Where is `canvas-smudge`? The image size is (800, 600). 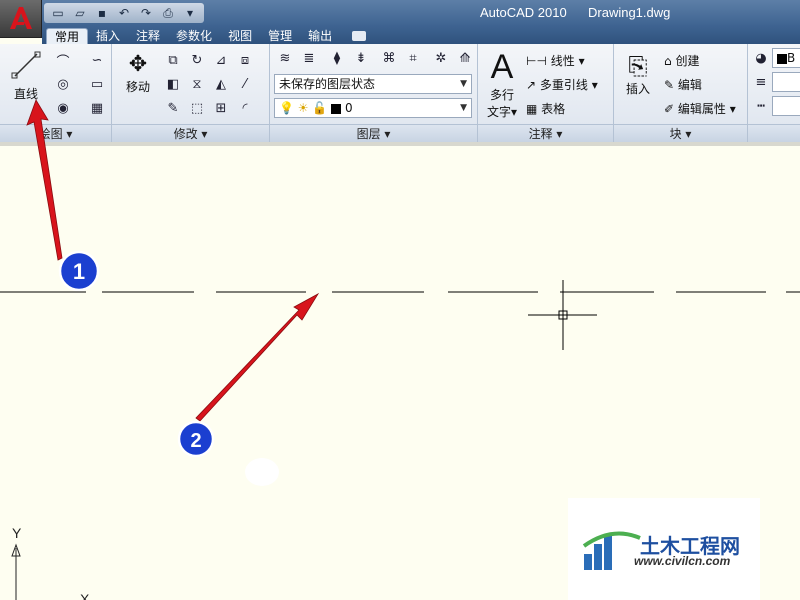 canvas-smudge is located at coordinates (262, 472).